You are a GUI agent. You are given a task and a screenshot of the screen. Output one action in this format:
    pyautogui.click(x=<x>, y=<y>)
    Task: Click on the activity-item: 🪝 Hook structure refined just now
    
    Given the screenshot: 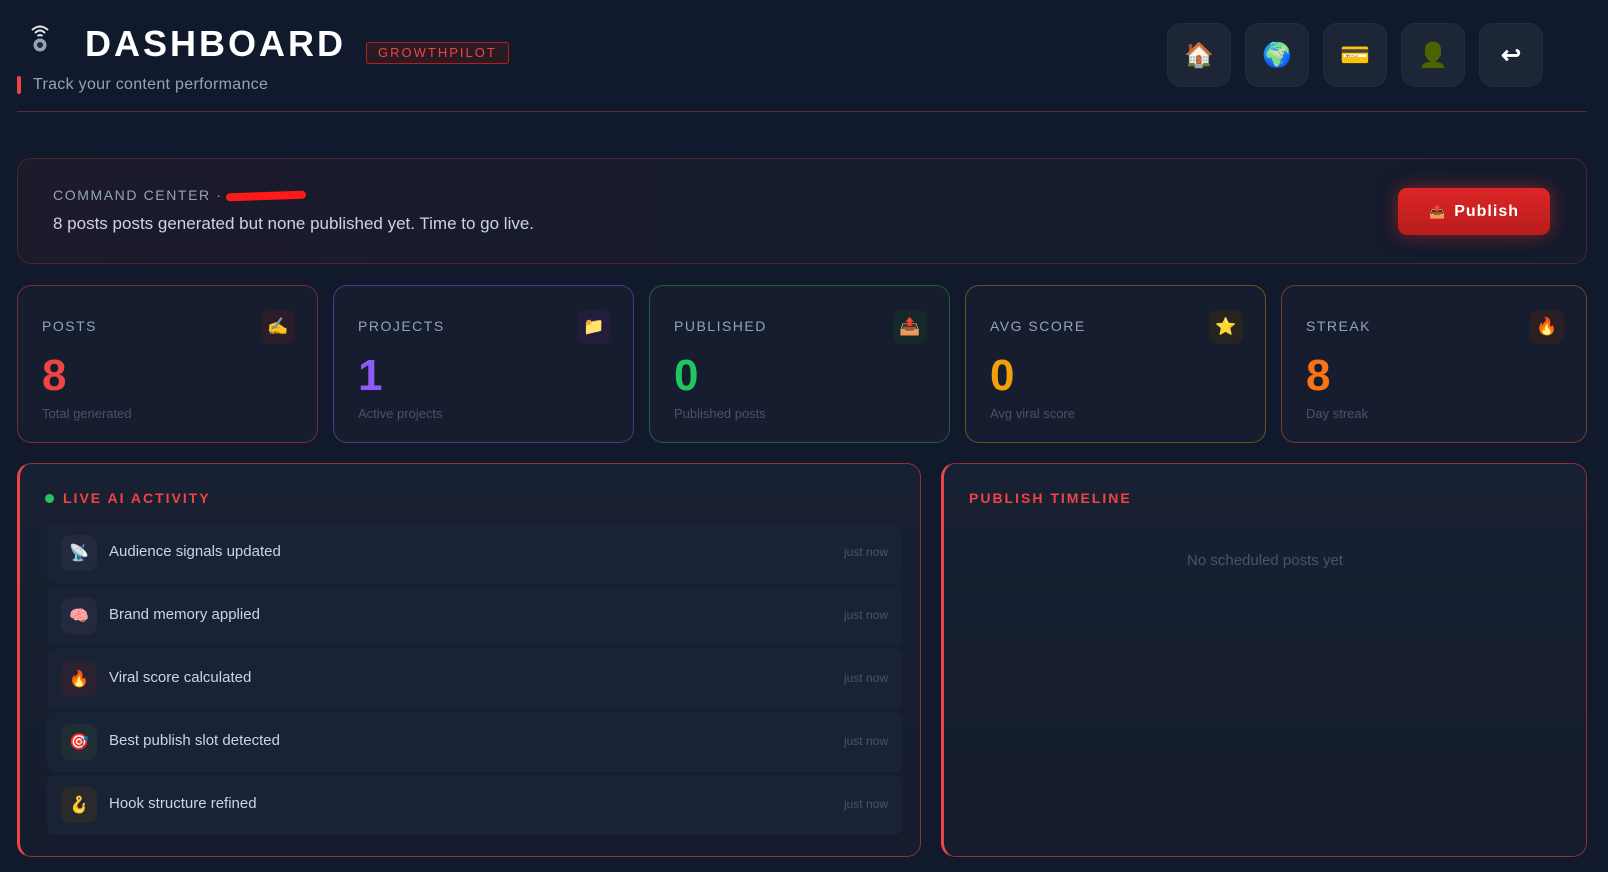 What is the action you would take?
    pyautogui.click(x=474, y=805)
    